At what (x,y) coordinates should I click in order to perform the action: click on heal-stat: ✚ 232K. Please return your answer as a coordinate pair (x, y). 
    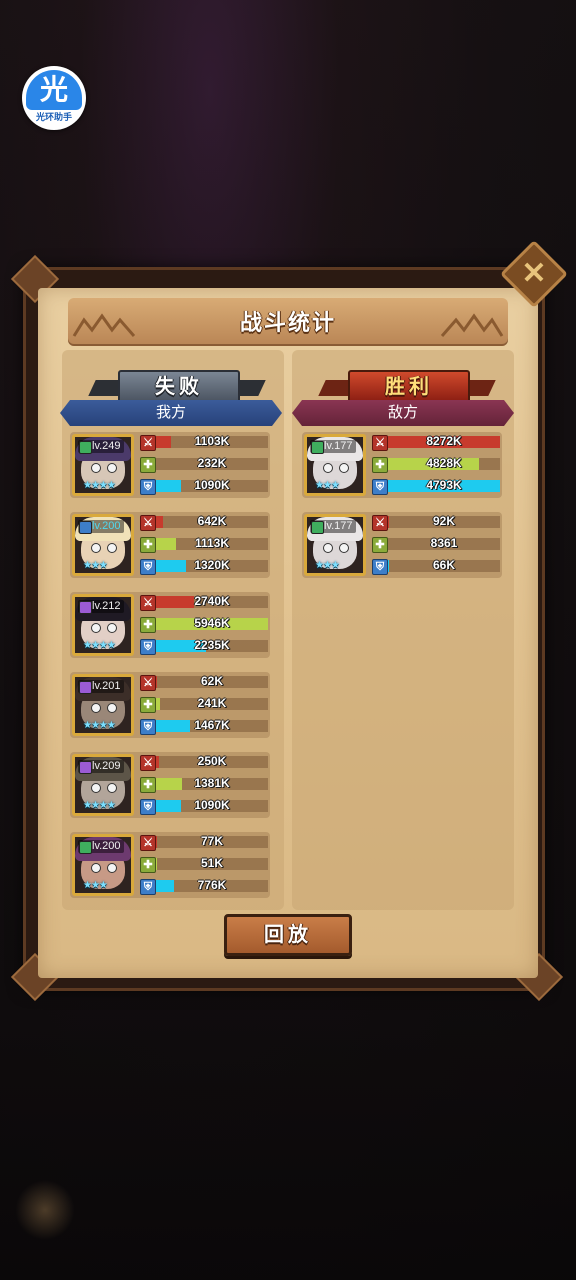
    Looking at the image, I should click on (205, 464).